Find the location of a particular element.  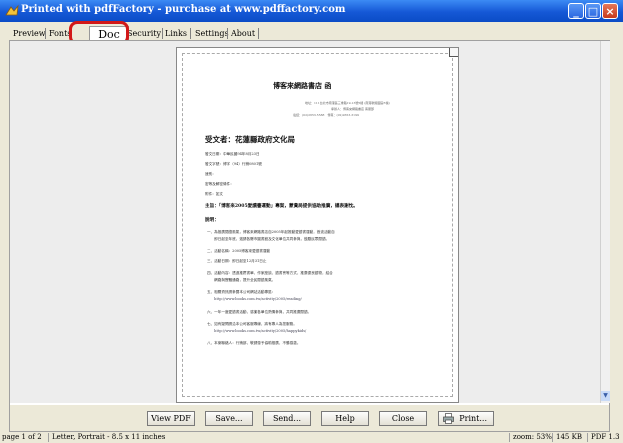

vertical-scrollbar: ▼ is located at coordinates (605, 222).